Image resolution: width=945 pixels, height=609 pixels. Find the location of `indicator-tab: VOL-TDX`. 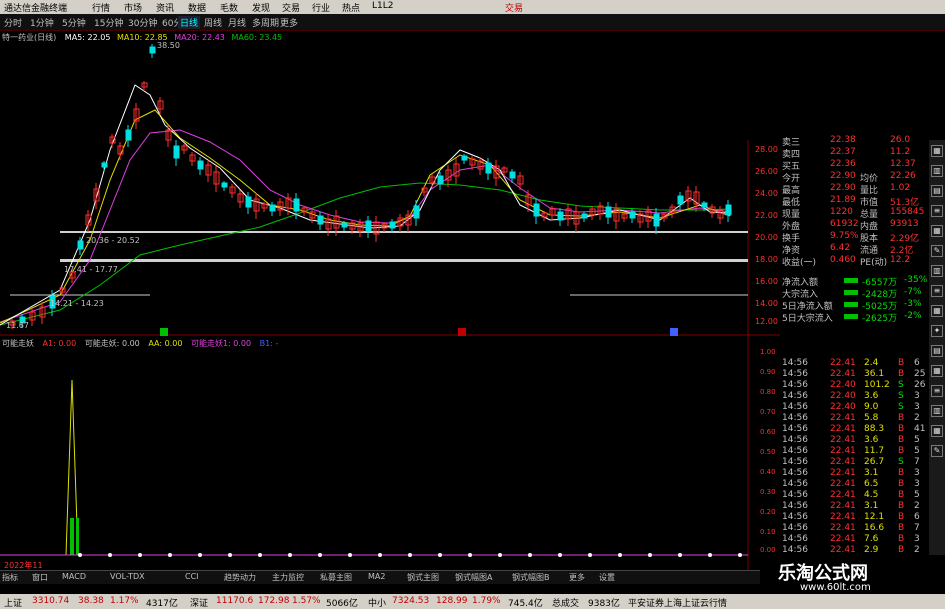

indicator-tab: VOL-TDX is located at coordinates (127, 576).